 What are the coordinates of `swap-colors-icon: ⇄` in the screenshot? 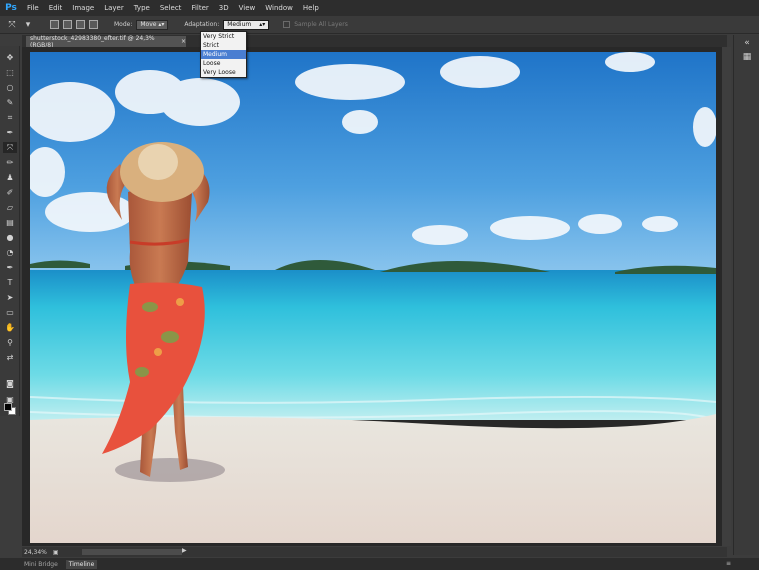 It's located at (10, 357).